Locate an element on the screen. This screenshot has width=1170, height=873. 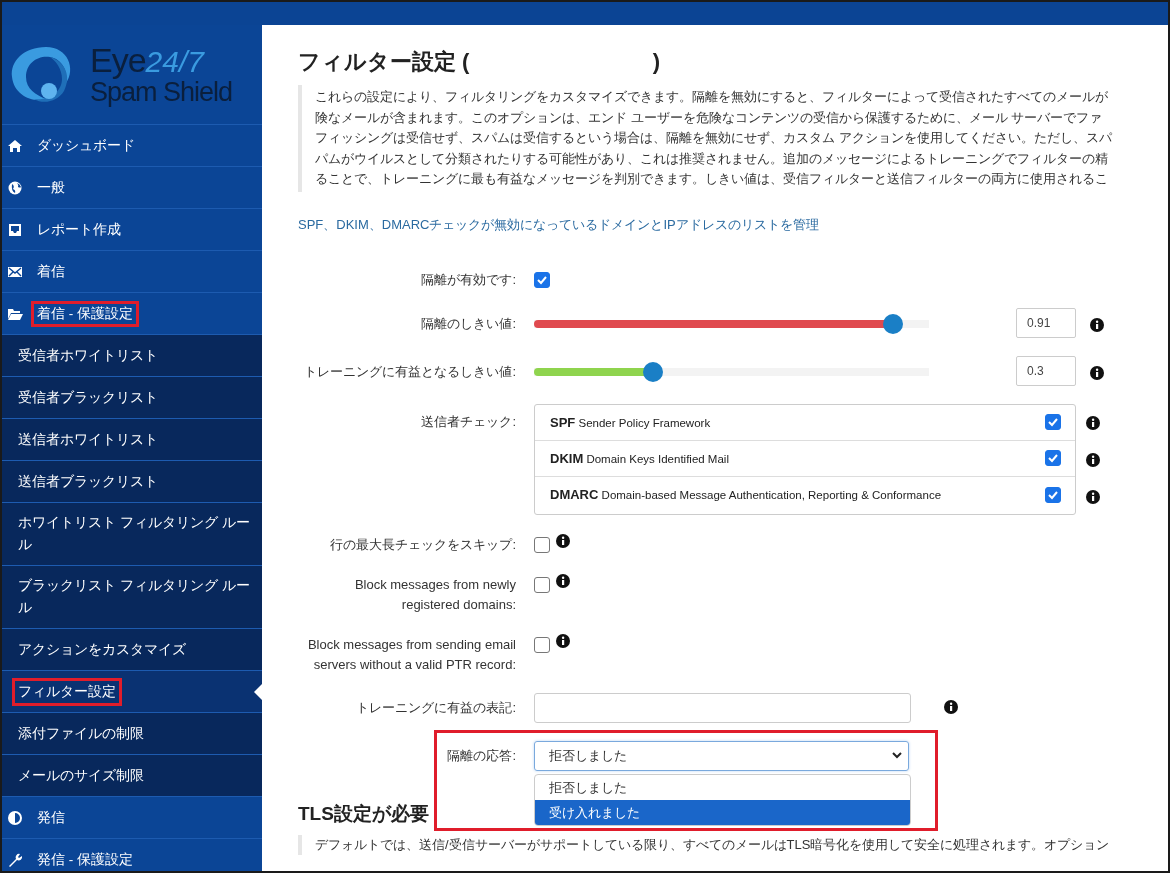
section-heading: TLS設定が必要 is located at coordinates (363, 813).